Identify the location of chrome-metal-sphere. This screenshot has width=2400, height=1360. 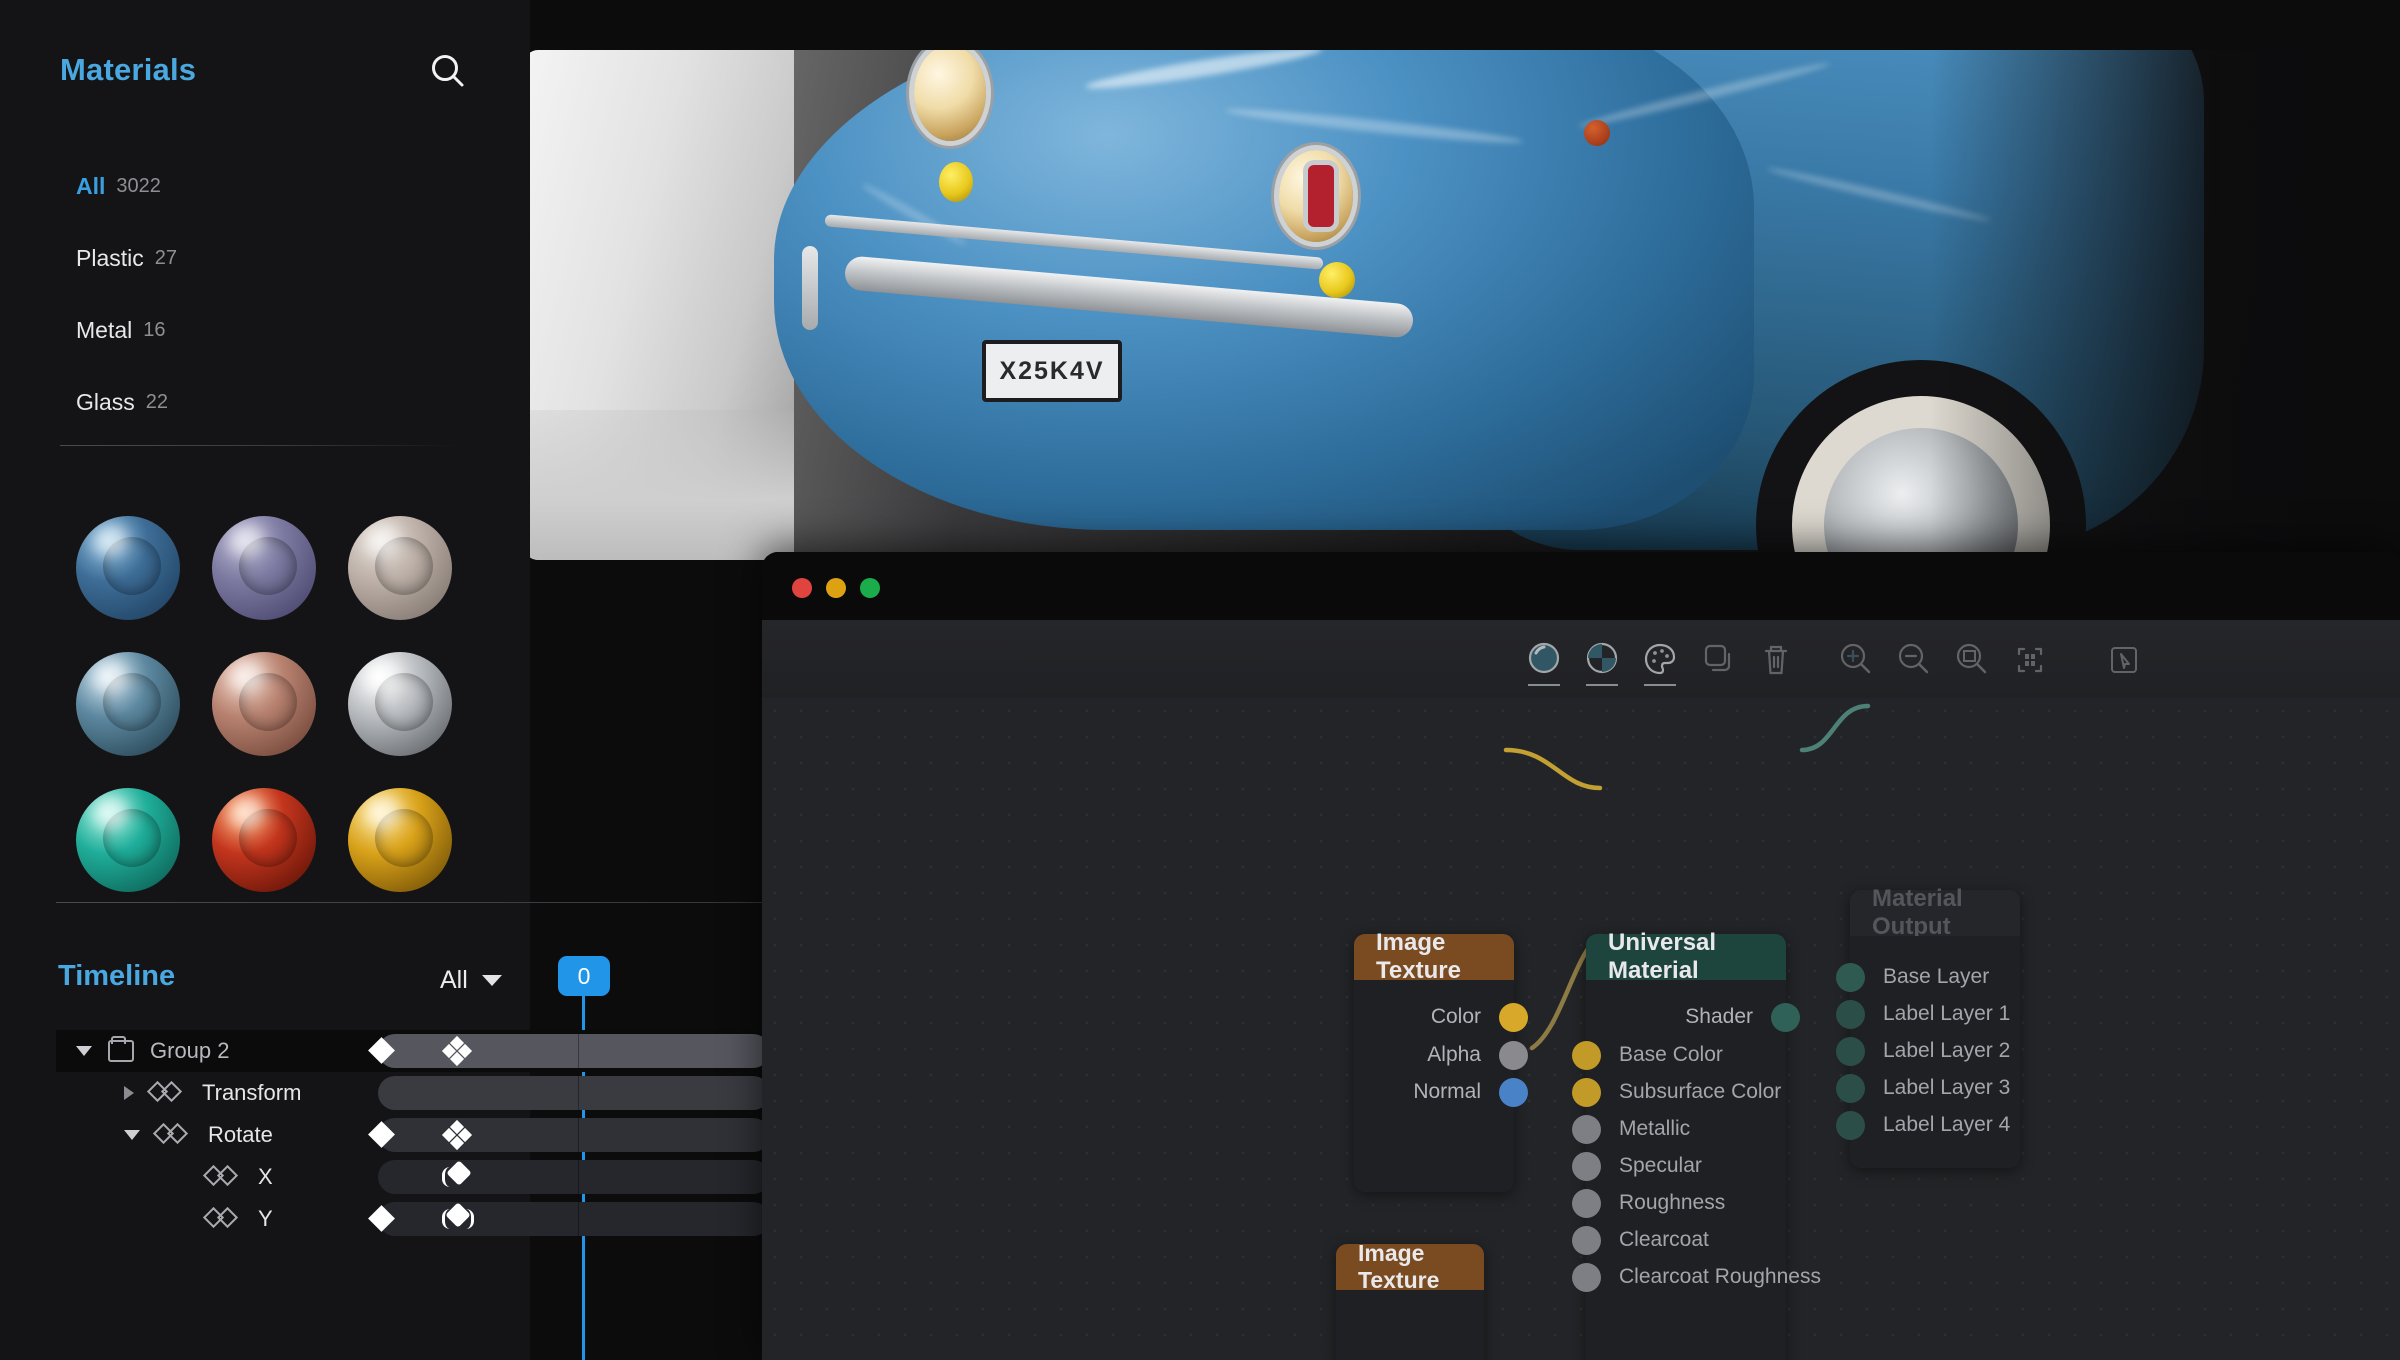
(400, 704).